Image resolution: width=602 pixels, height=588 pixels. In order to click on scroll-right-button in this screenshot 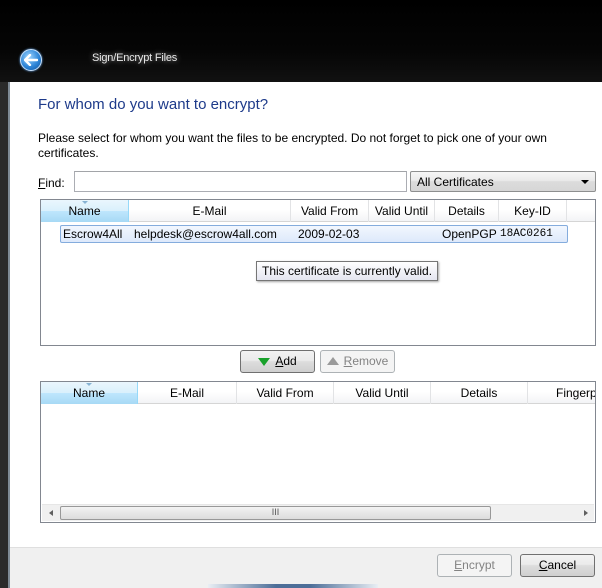, I will do `click(585, 513)`.